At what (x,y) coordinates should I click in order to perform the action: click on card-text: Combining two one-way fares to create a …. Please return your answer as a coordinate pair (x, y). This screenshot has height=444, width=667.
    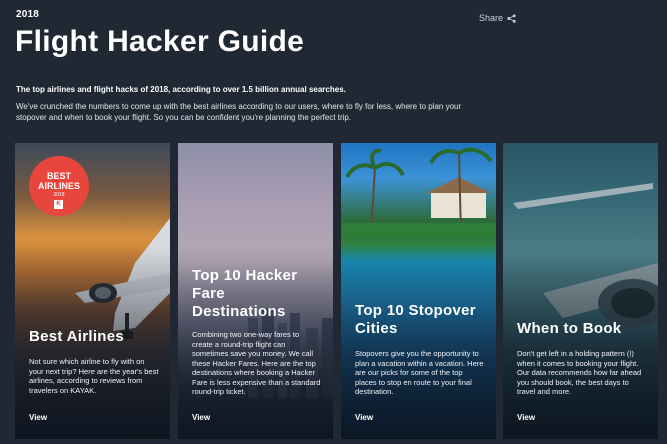
    Looking at the image, I should click on (256, 363).